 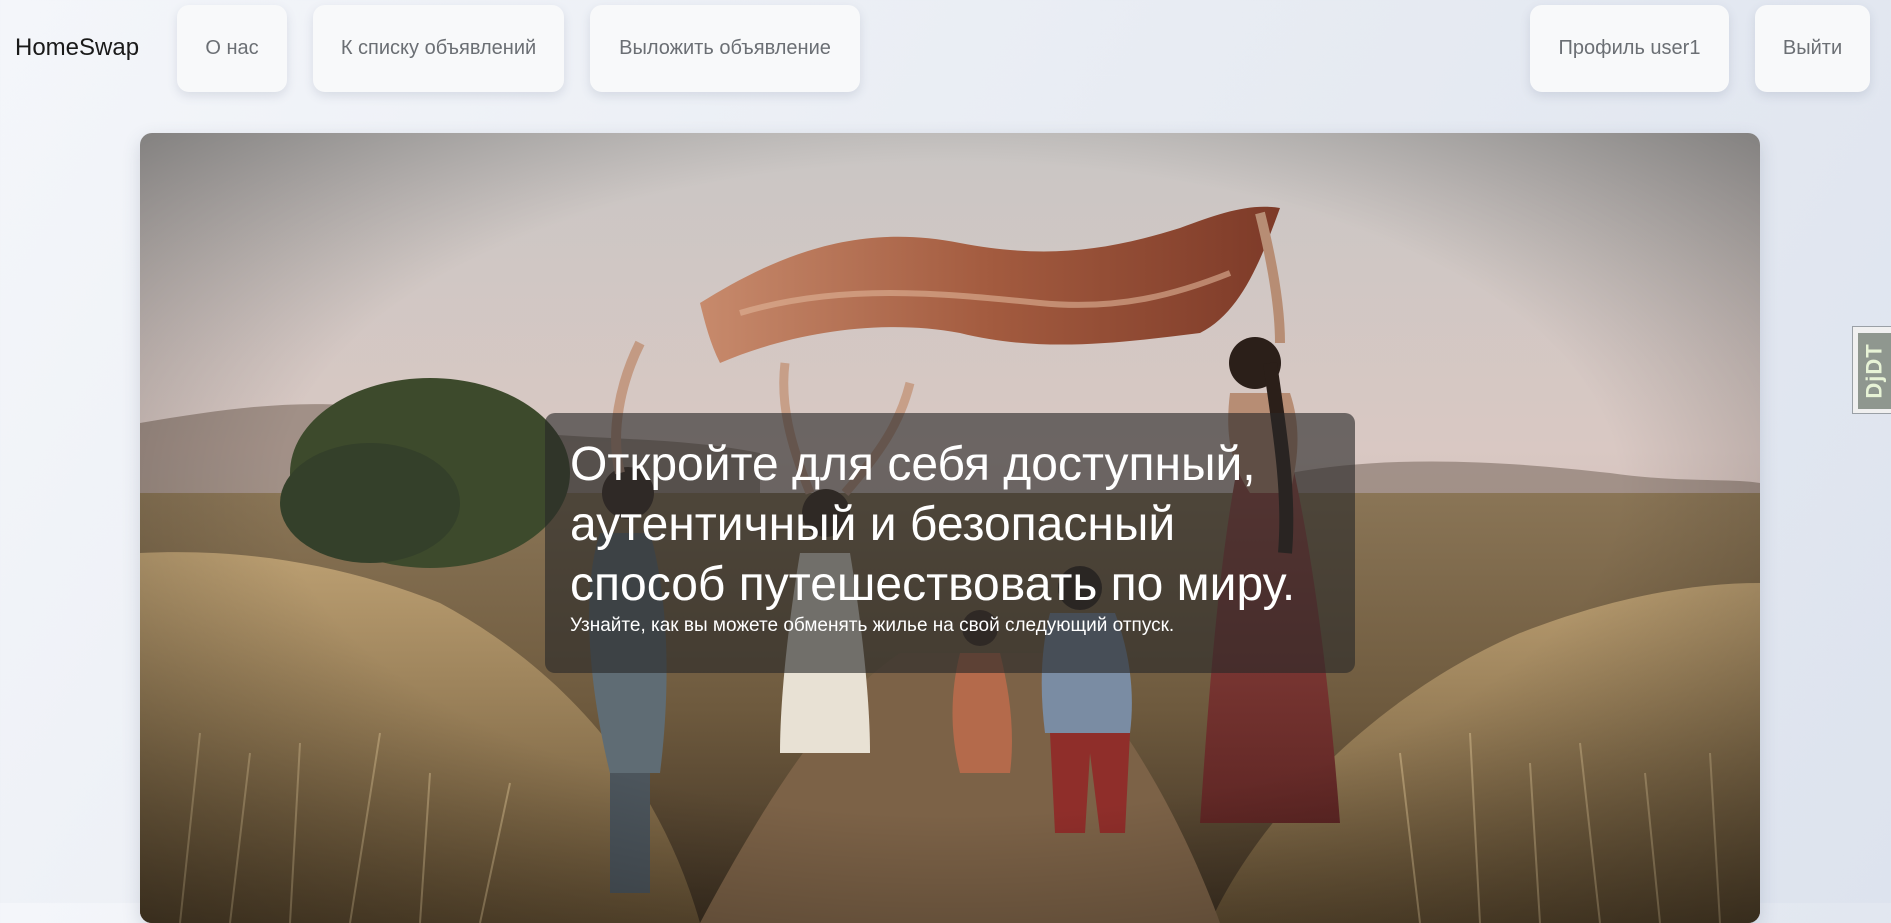 What do you see at coordinates (232, 48) in the screenshot?
I see `about-button: О нас` at bounding box center [232, 48].